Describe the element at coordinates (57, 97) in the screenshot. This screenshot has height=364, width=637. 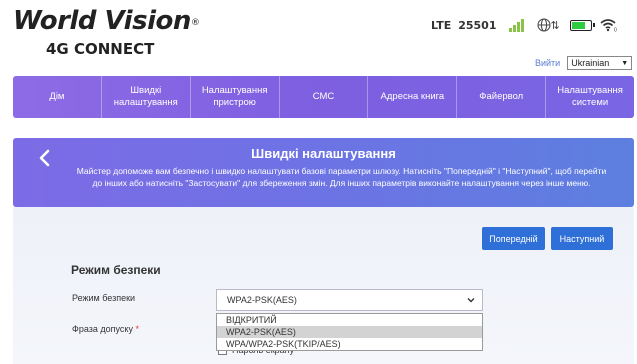
I see `nav-item-home: Дім` at that location.